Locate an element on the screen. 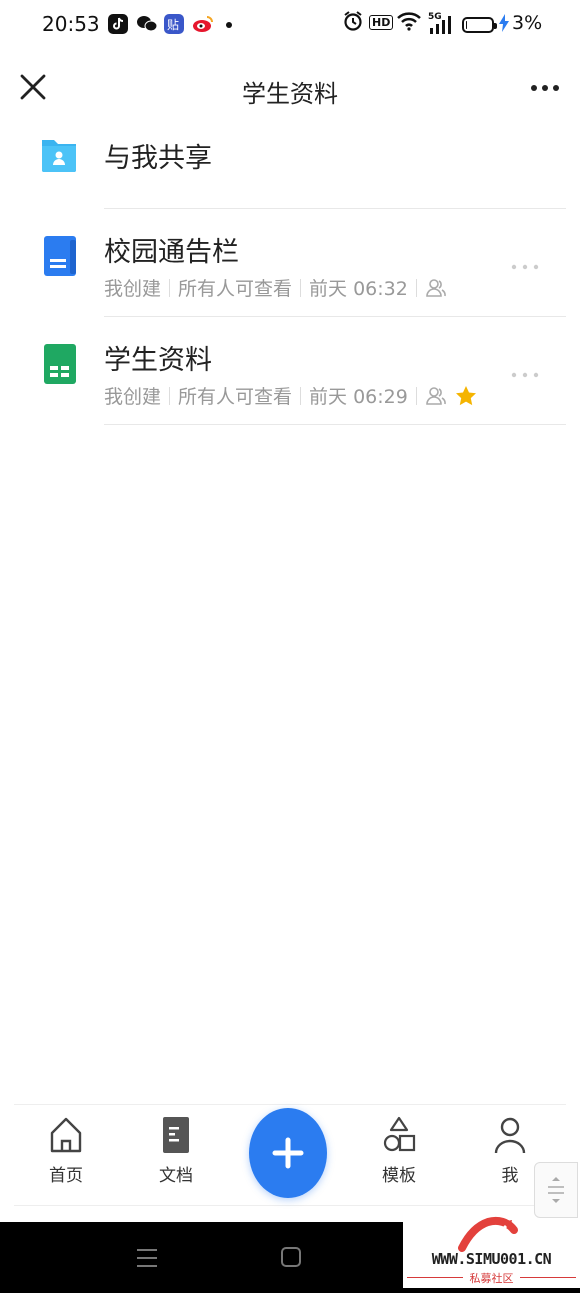 This screenshot has width=580, height=1293. item-title: 与我共享 is located at coordinates (158, 158).